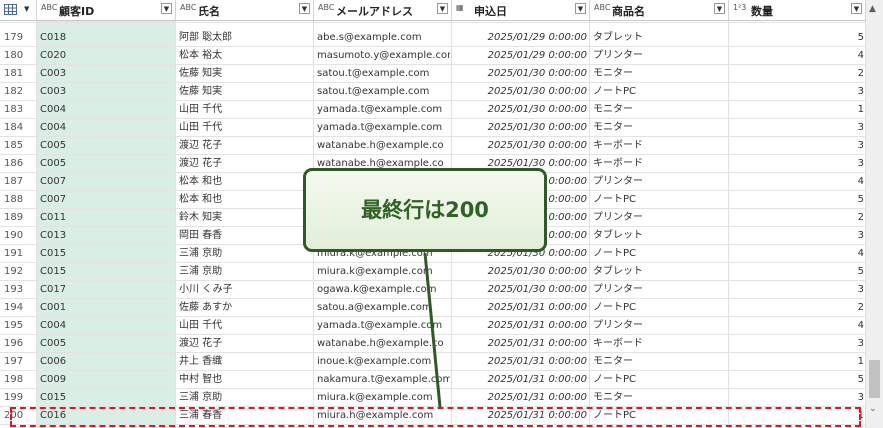 Image resolution: width=883 pixels, height=428 pixels. Describe the element at coordinates (383, 74) in the screenshot. I see `cell-email: satou.t@example.com` at that location.